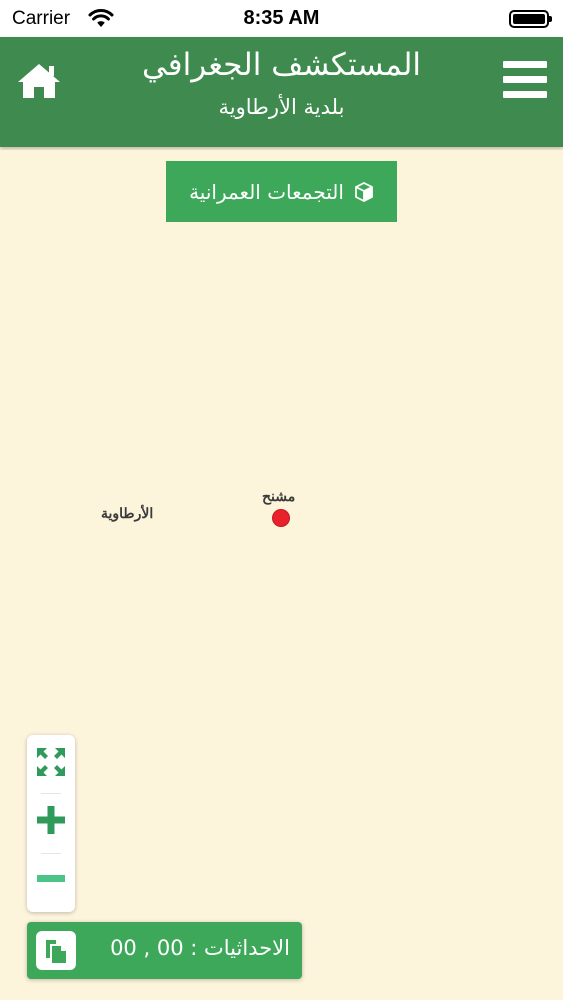 This screenshot has width=563, height=1000. Describe the element at coordinates (281, 107) in the screenshot. I see `page-subtitle: بلدية الأرطاوية` at that location.